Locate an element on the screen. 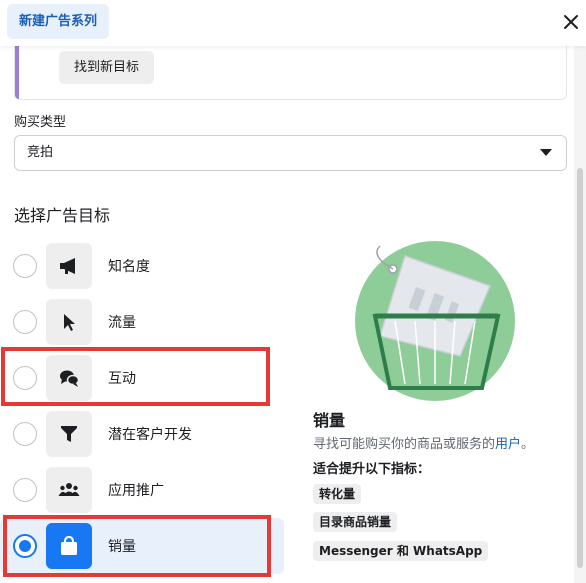  detail-description: 寻找可能购买你的商品或服务的用户。 is located at coordinates (423, 442).